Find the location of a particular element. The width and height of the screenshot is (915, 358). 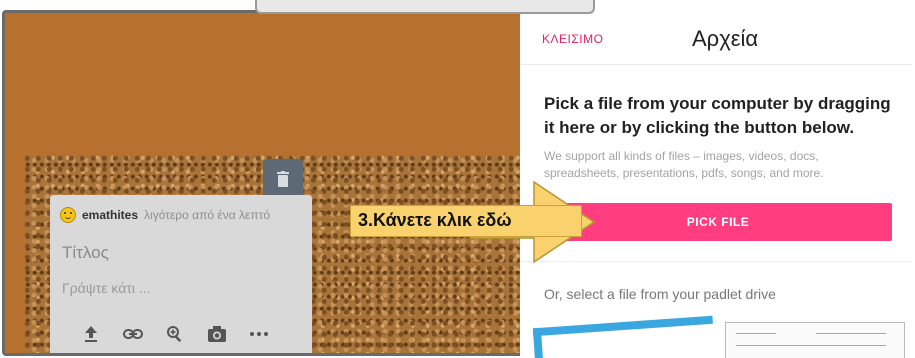

camera-icon is located at coordinates (217, 334).